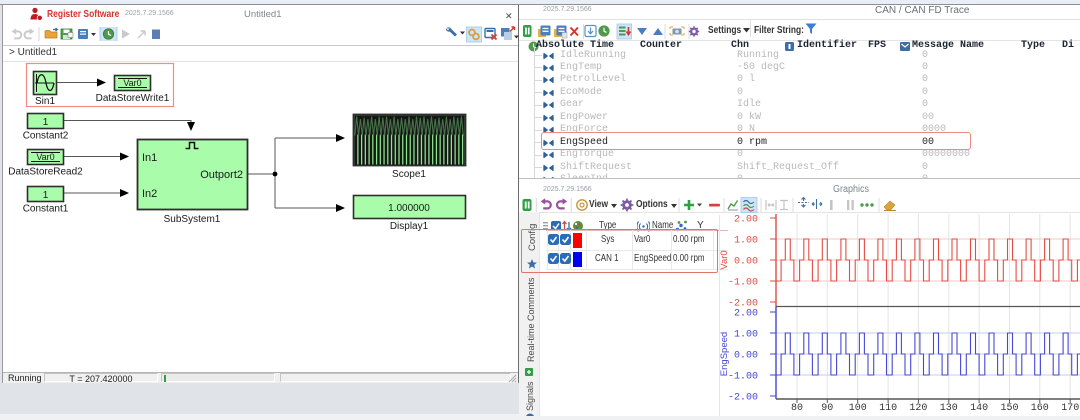 This screenshot has height=420, width=1080. What do you see at coordinates (743, 398) in the screenshot?
I see `svg-text: -2.00` at bounding box center [743, 398].